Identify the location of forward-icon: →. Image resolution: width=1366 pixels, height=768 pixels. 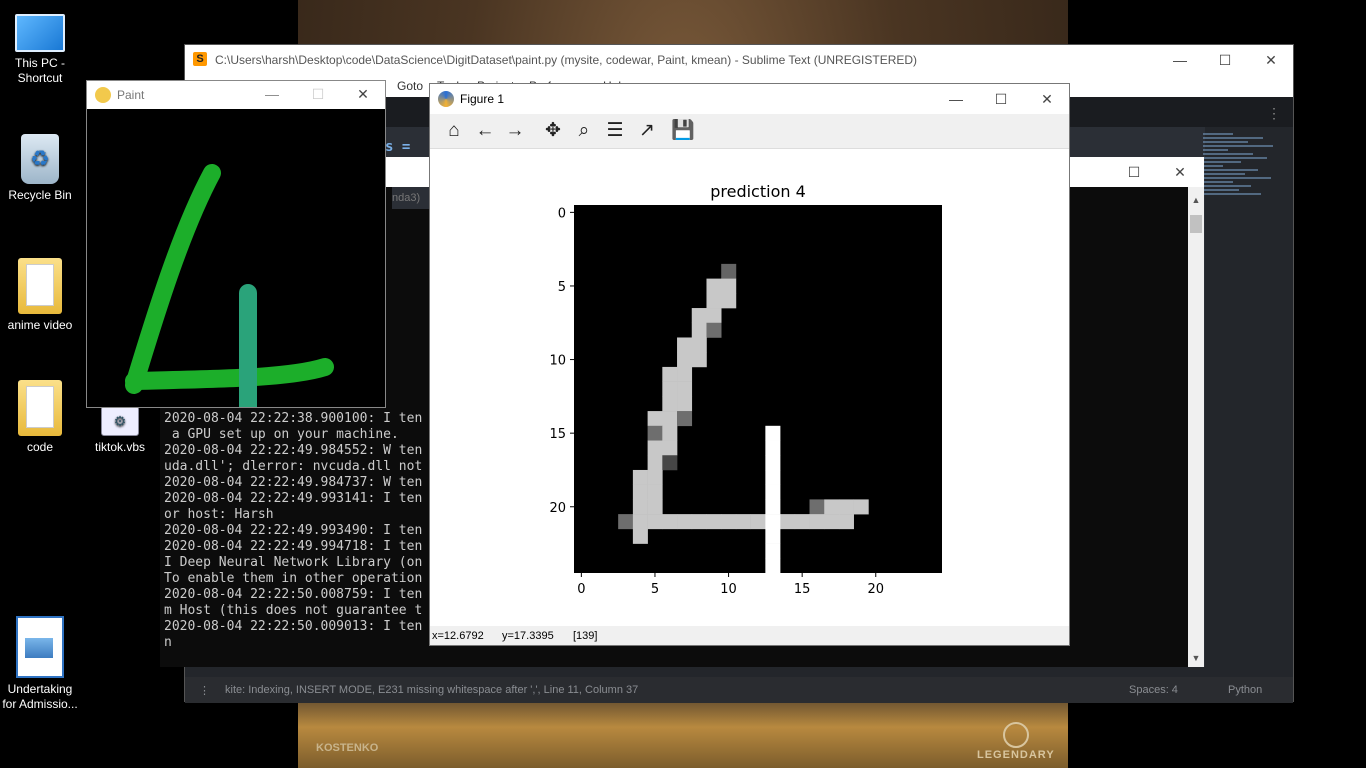
(515, 131).